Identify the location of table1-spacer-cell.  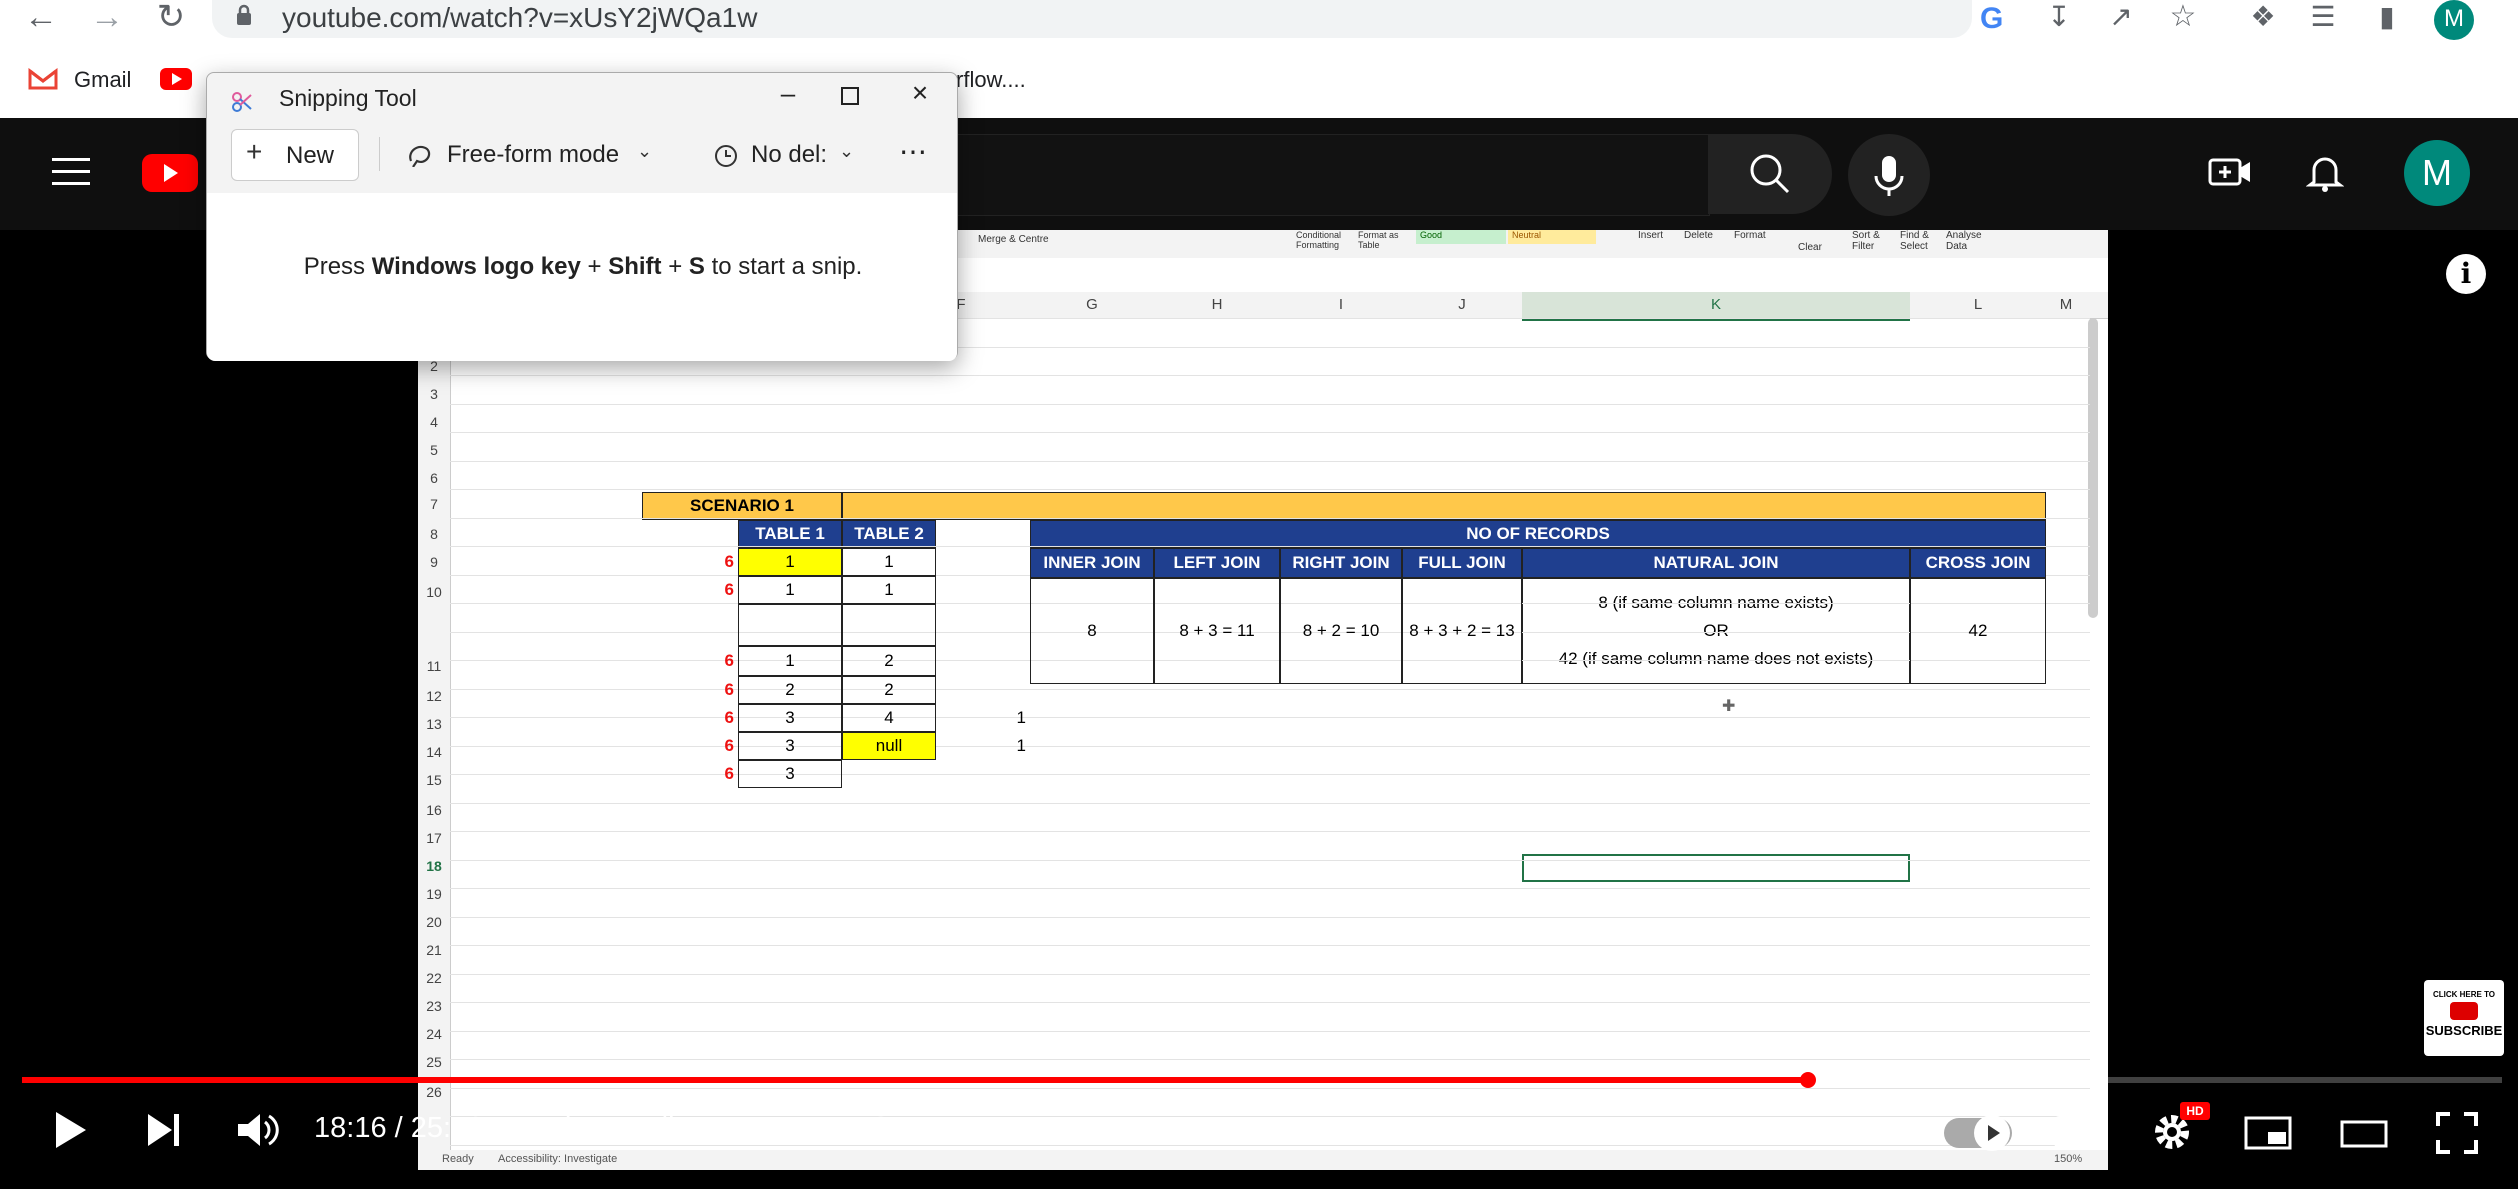
(790, 625).